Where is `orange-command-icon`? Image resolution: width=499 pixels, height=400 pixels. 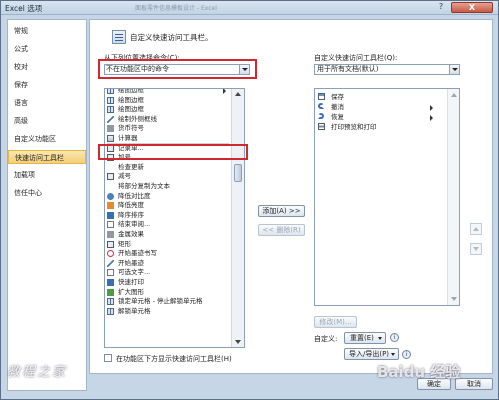 orange-command-icon is located at coordinates (110, 206).